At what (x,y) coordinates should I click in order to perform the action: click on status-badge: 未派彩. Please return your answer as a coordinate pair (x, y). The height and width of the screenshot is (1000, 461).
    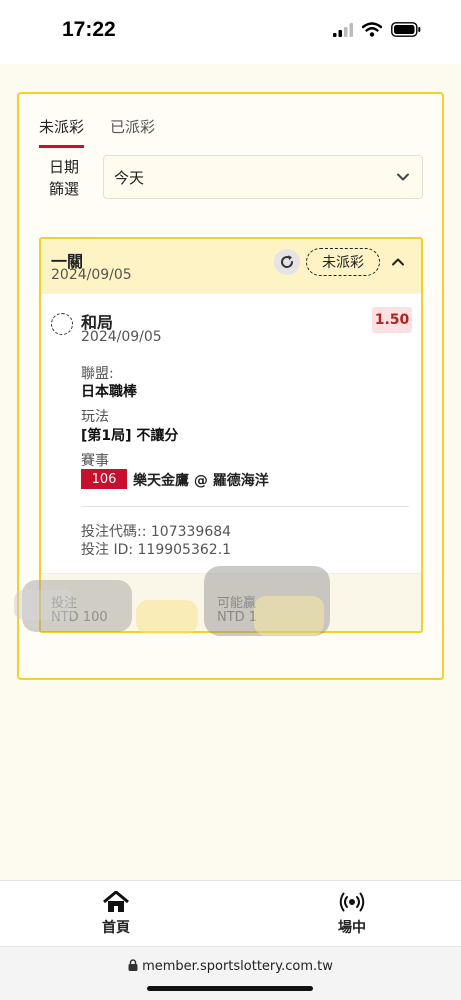
    Looking at the image, I should click on (343, 262).